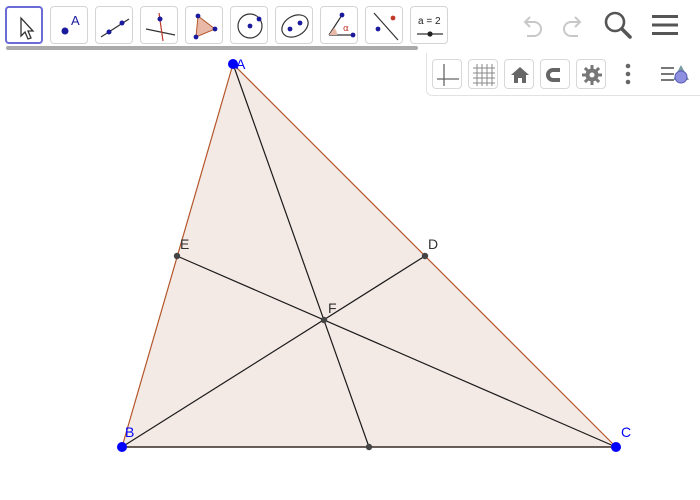 This screenshot has width=700, height=500. I want to click on home-icon, so click(520, 75).